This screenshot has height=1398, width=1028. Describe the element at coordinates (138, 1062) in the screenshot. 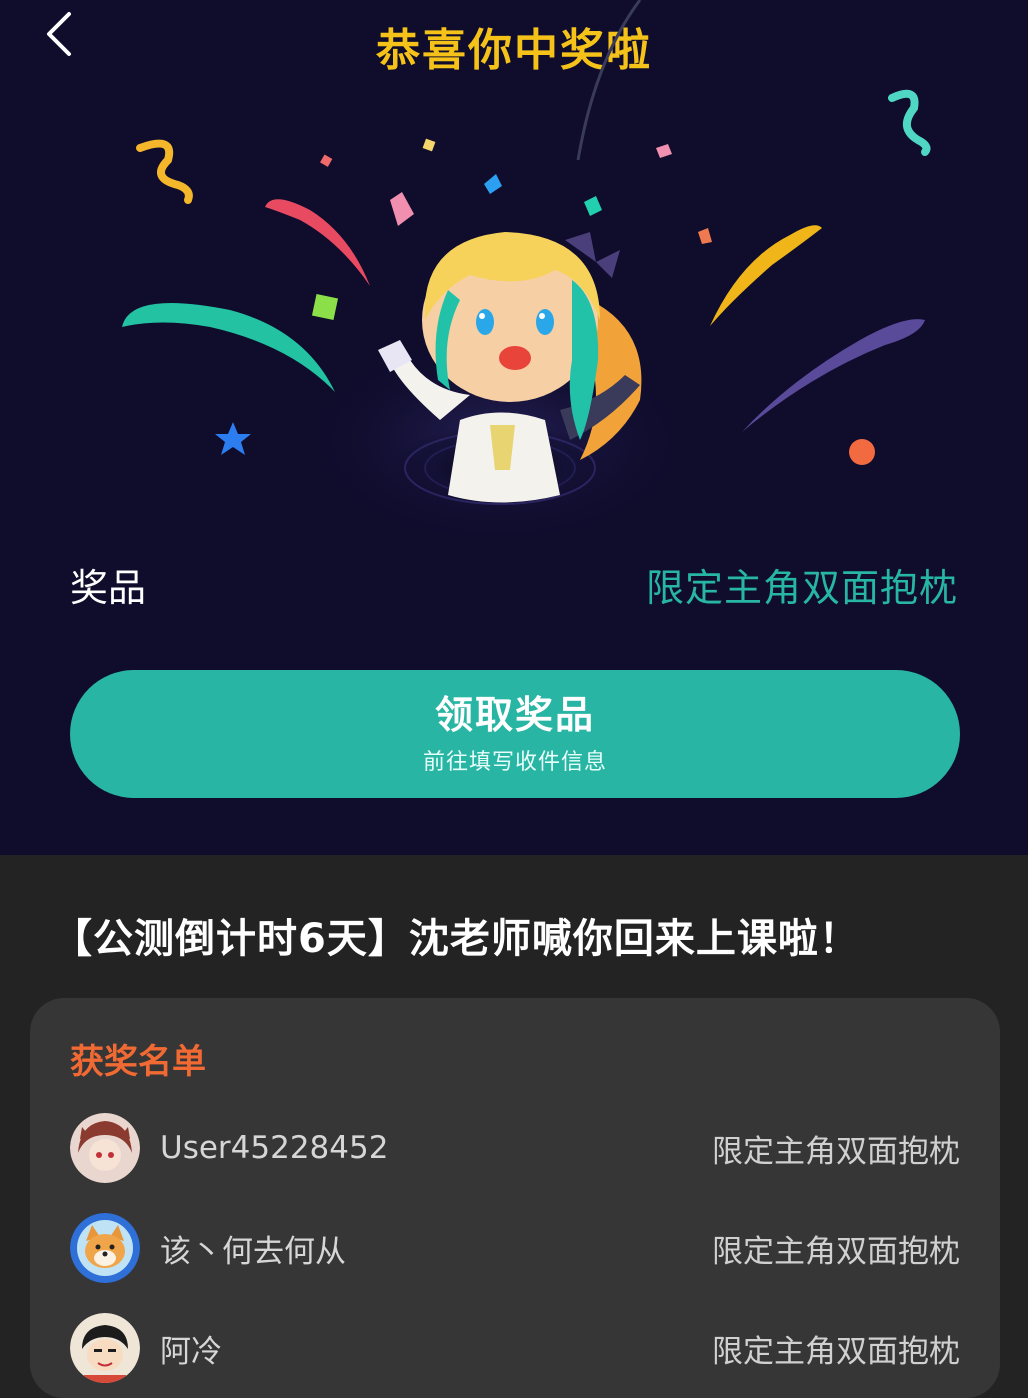

I see `winners-heading: 获奖名单` at that location.